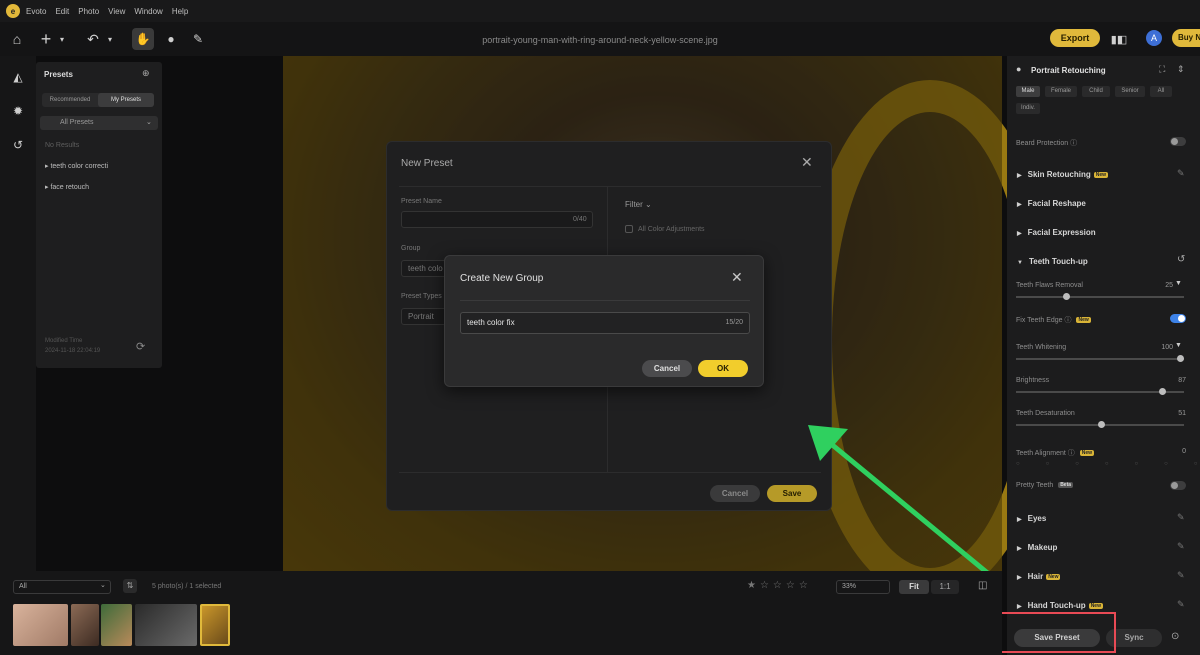  I want to click on history-icon: ↺, so click(18, 145).